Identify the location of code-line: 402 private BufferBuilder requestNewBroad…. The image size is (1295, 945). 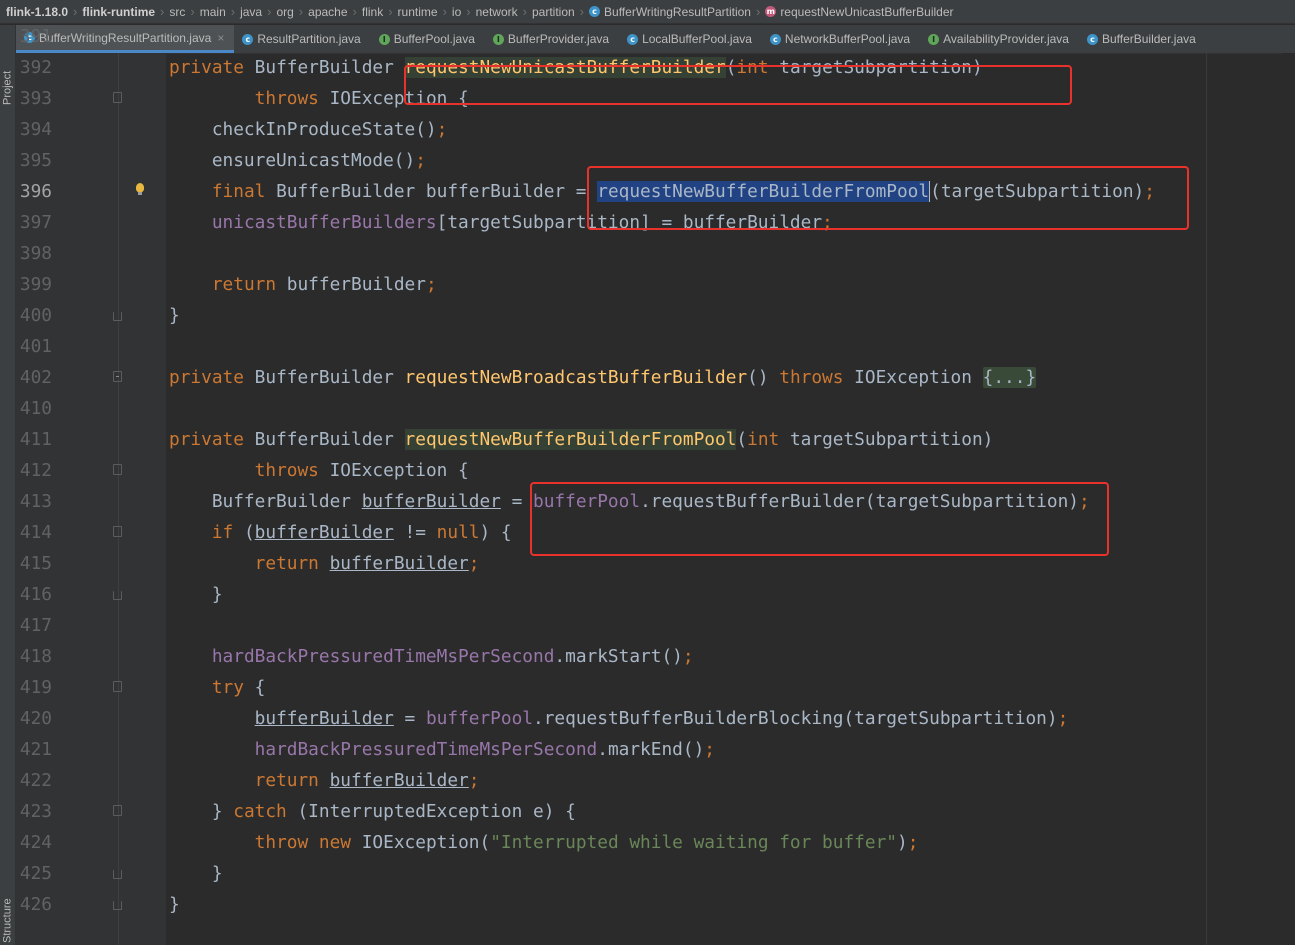
(649, 377).